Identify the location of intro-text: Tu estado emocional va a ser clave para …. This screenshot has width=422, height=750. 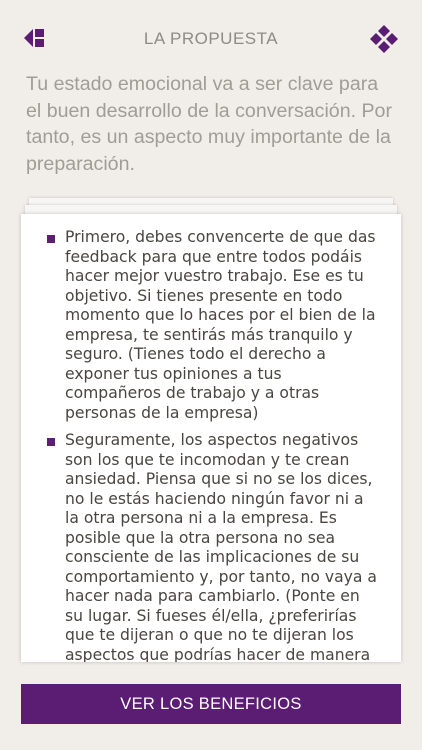
(209, 124).